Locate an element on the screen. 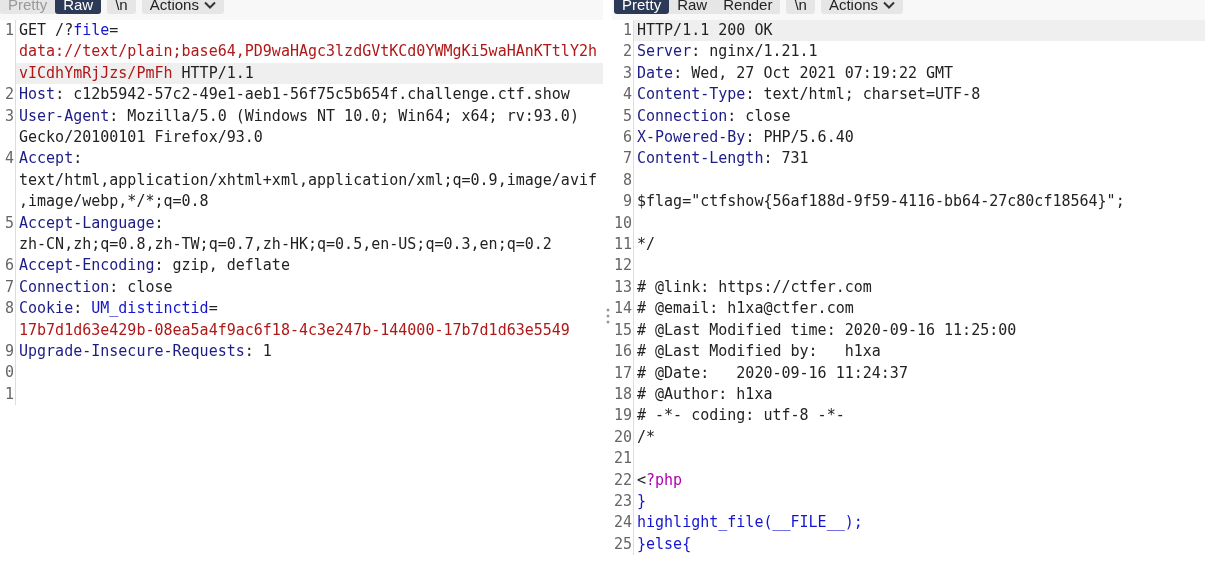 The width and height of the screenshot is (1205, 562). line-number: 15 is located at coordinates (623, 330).